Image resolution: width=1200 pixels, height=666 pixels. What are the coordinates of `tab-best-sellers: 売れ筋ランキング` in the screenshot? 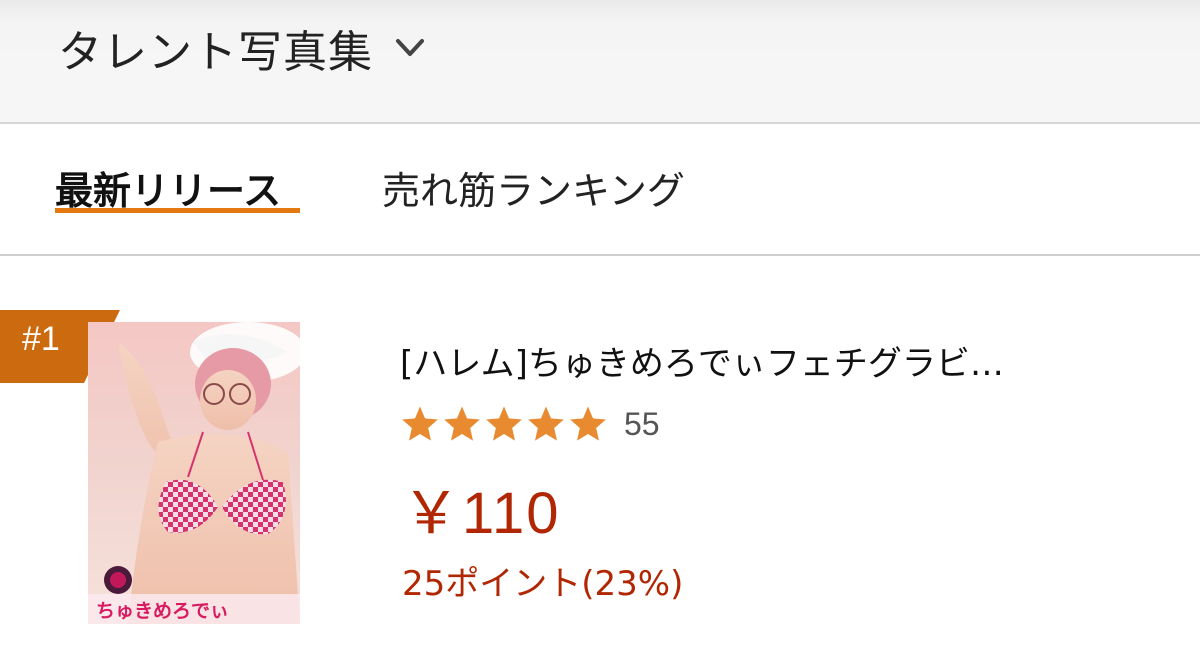 It's located at (533, 187).